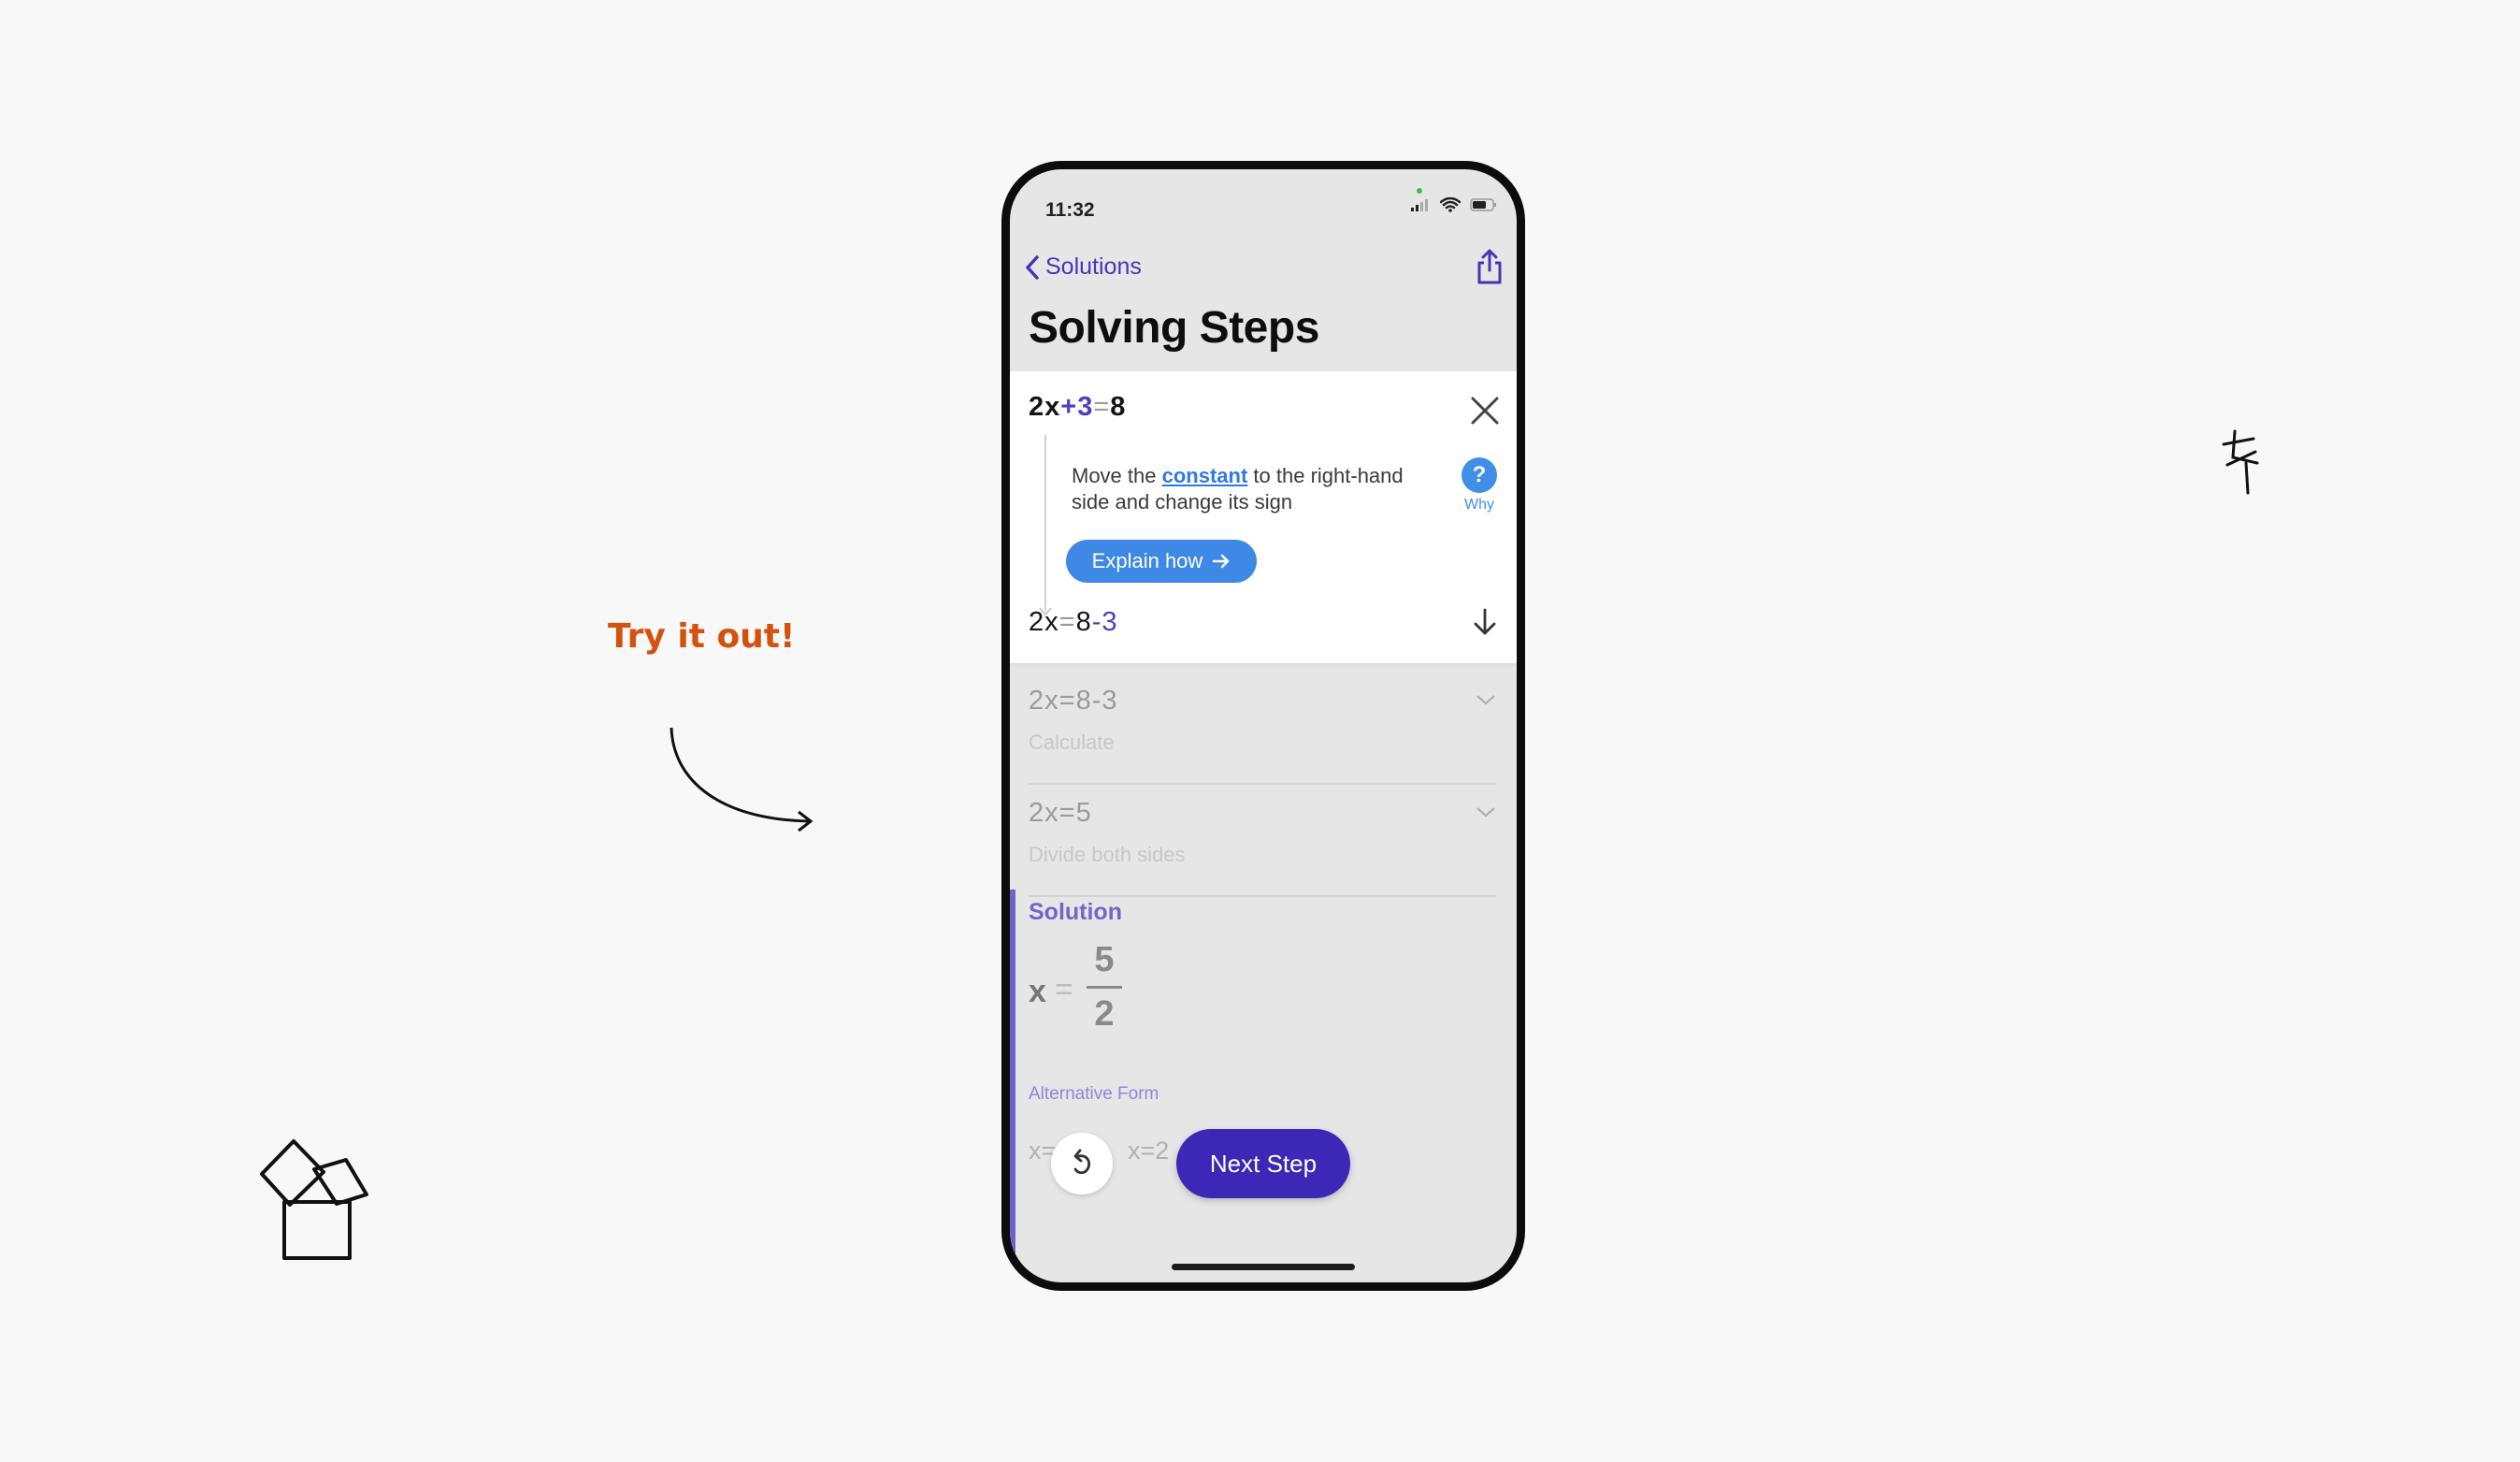 Image resolution: width=2520 pixels, height=1462 pixels. I want to click on undo-button, so click(1082, 1163).